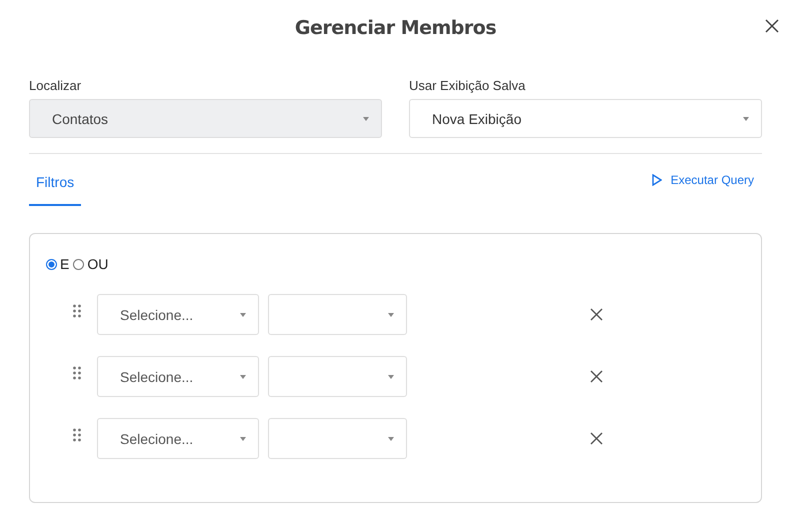  I want to click on dialog-title: Gerenciar Membros, so click(395, 28).